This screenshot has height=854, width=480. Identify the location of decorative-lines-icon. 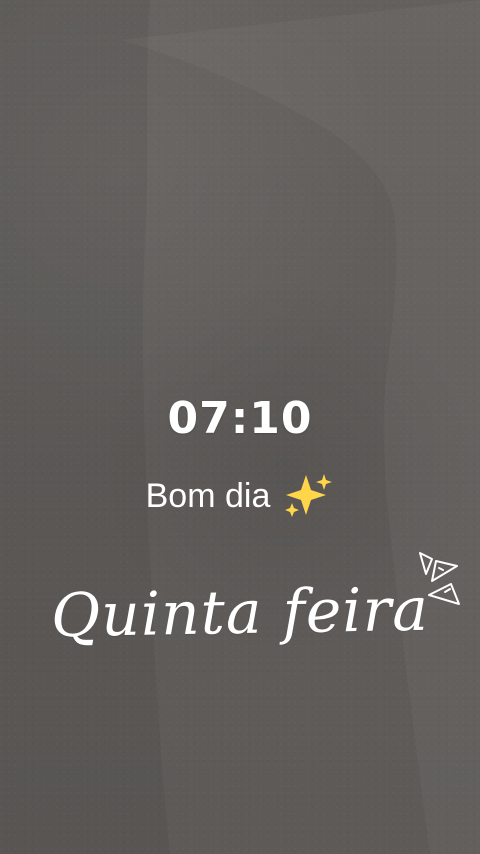
(439, 580).